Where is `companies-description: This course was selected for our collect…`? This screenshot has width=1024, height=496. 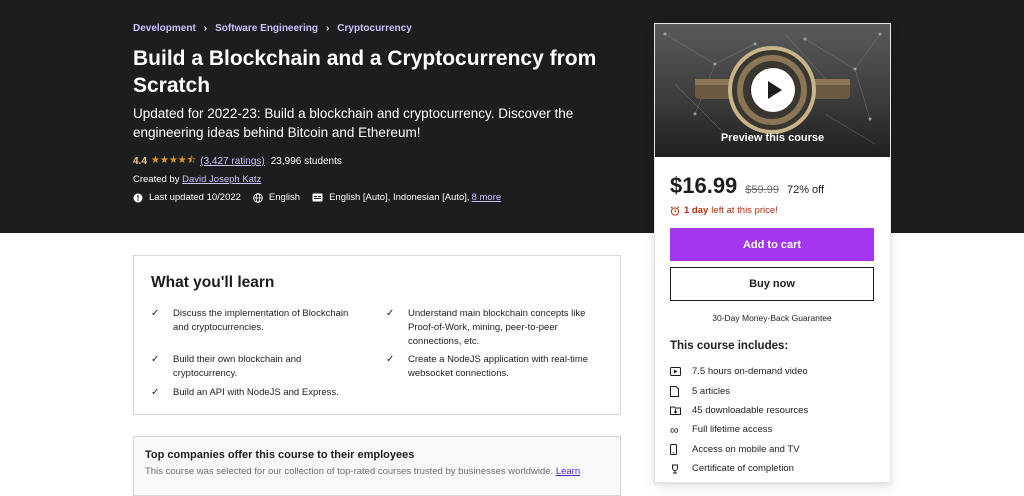 companies-description: This course was selected for our collect… is located at coordinates (349, 471).